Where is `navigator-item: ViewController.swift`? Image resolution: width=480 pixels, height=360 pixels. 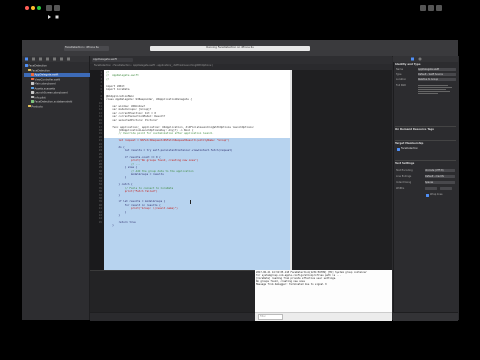 navigator-item: ViewController.swift is located at coordinates (59, 79).